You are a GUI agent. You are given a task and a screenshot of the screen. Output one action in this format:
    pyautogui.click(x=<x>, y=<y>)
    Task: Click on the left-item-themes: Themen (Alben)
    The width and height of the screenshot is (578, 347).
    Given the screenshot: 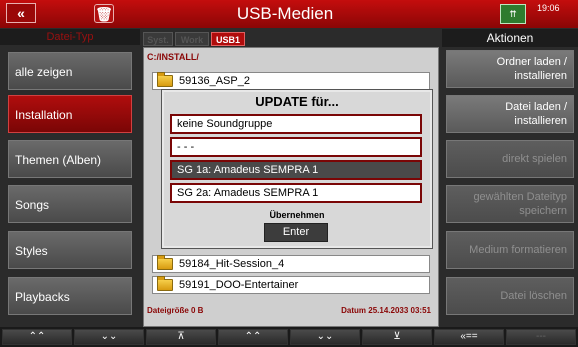 What is the action you would take?
    pyautogui.click(x=70, y=159)
    